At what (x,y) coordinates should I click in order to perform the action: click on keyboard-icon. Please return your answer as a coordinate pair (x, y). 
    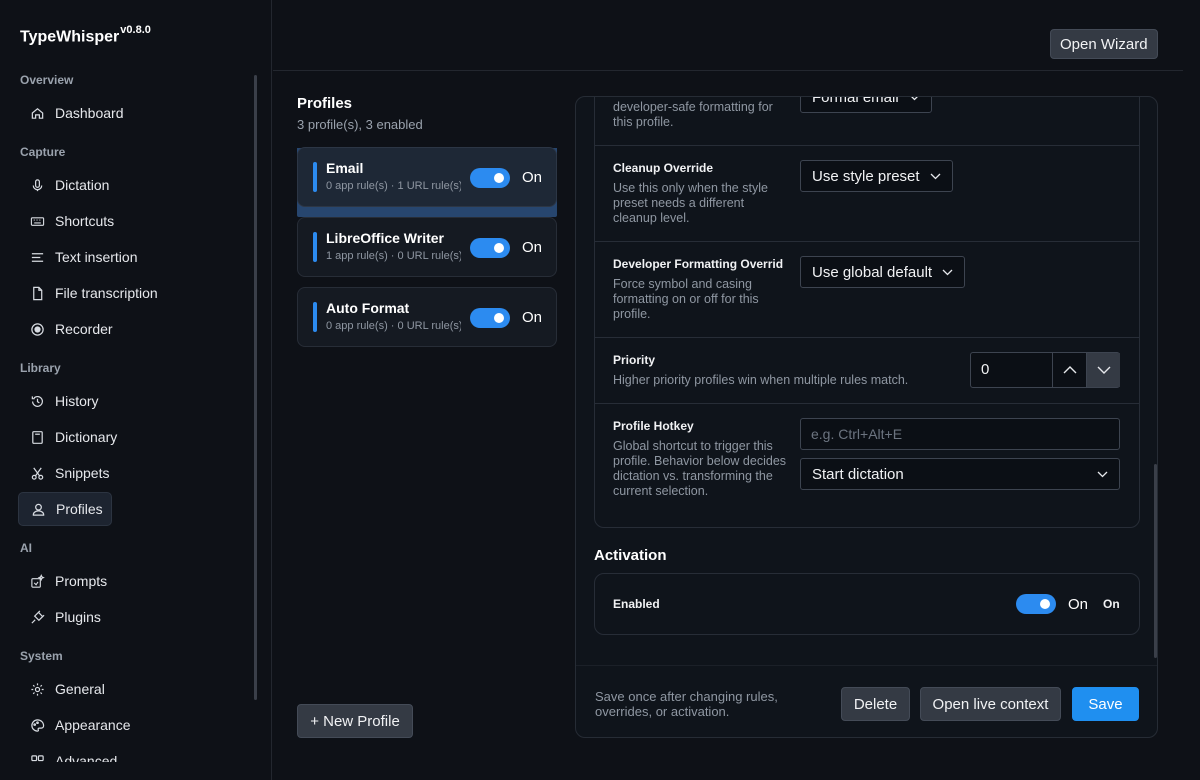
    Looking at the image, I should click on (37, 221).